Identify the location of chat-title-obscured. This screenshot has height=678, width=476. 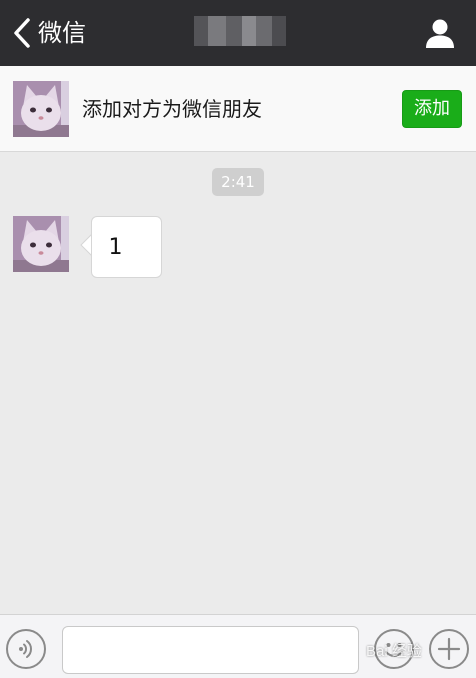
(240, 31).